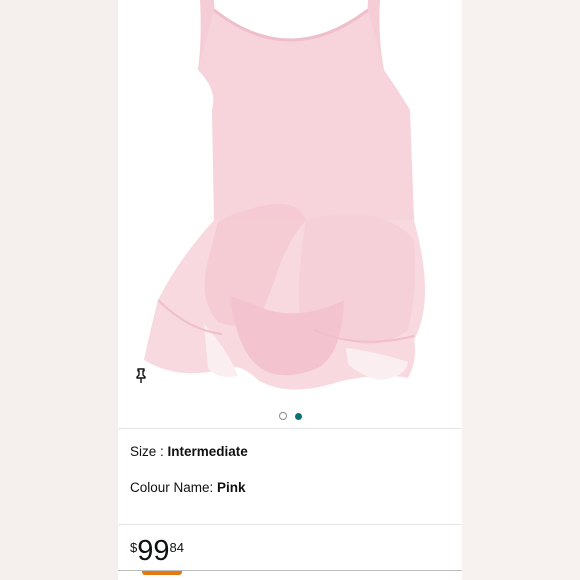 Image resolution: width=580 pixels, height=580 pixels. I want to click on carousel-dot-2-active, so click(298, 416).